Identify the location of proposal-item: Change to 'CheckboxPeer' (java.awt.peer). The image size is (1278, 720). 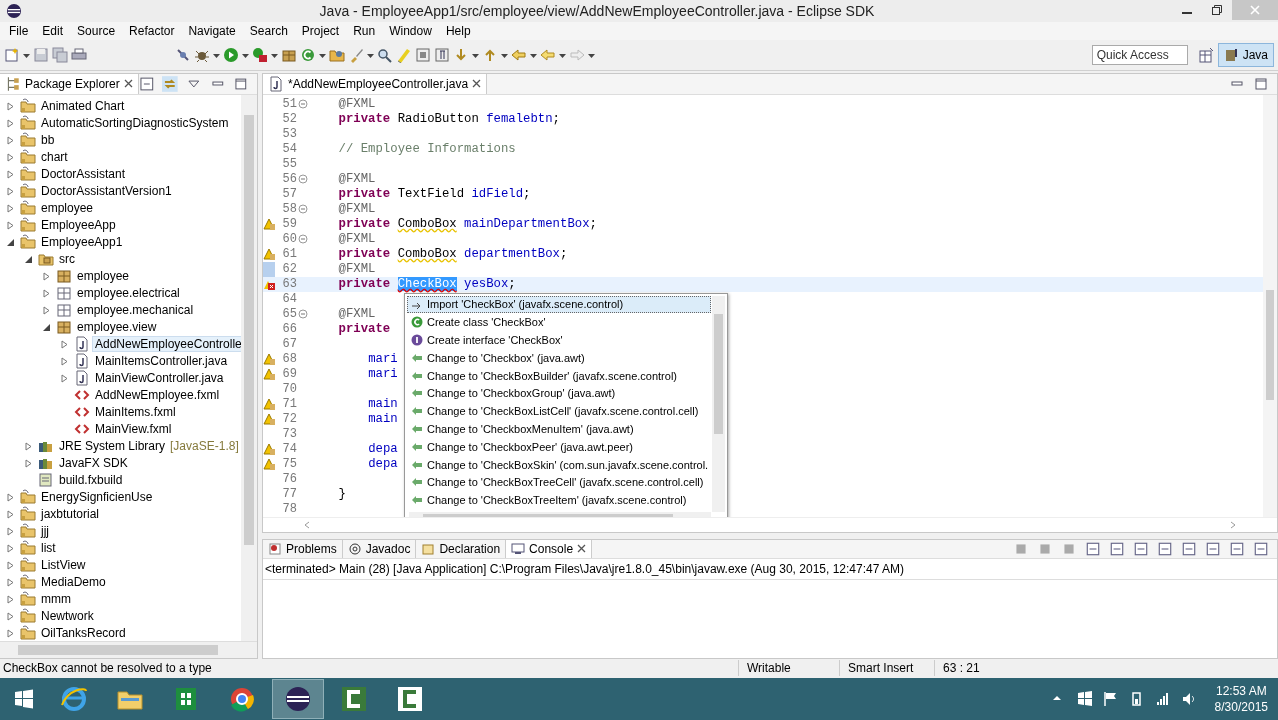
(559, 446).